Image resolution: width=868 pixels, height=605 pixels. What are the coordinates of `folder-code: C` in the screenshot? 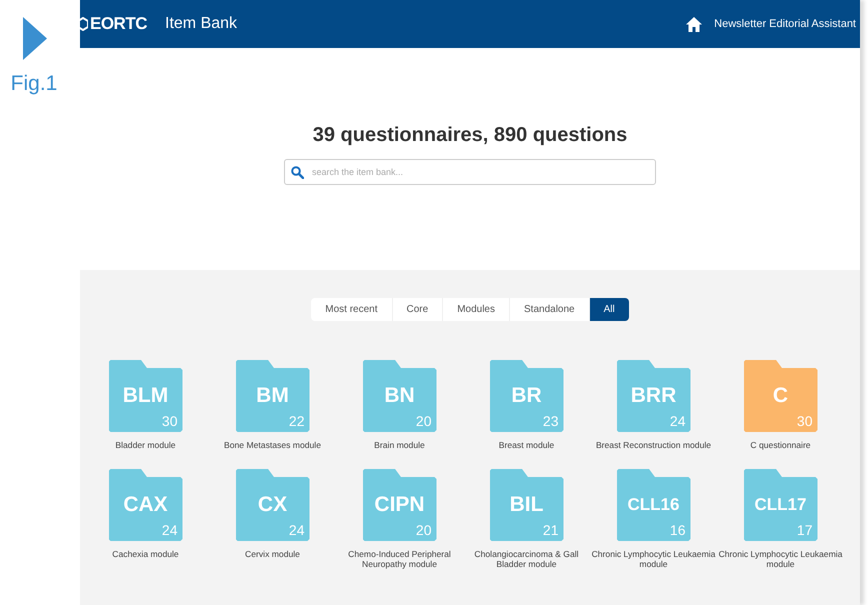 It's located at (781, 396).